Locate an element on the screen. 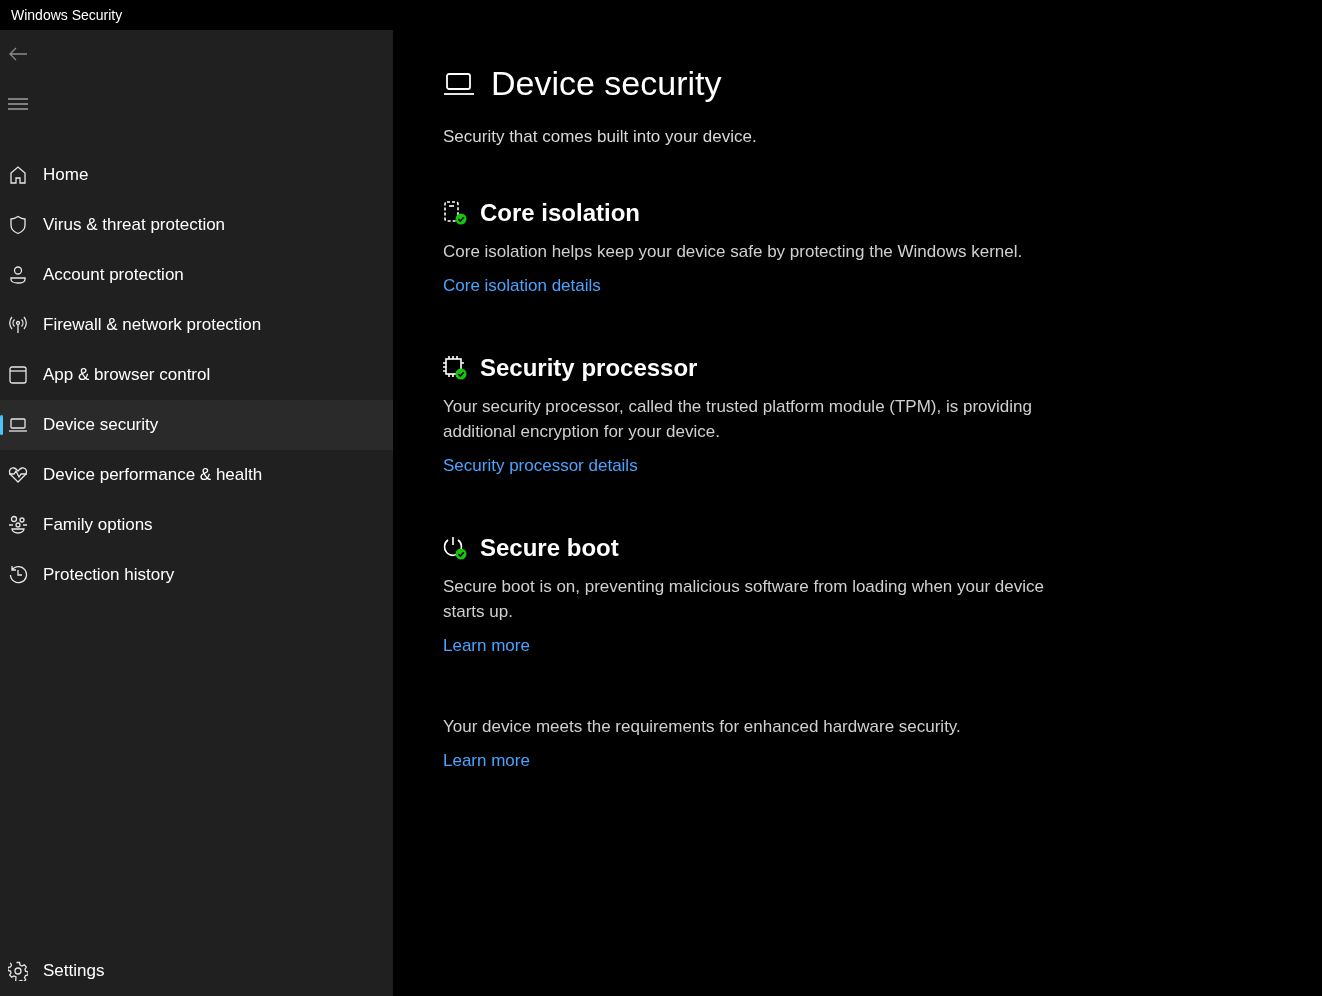 The height and width of the screenshot is (996, 1322). window-title: Windows Security is located at coordinates (67, 15).